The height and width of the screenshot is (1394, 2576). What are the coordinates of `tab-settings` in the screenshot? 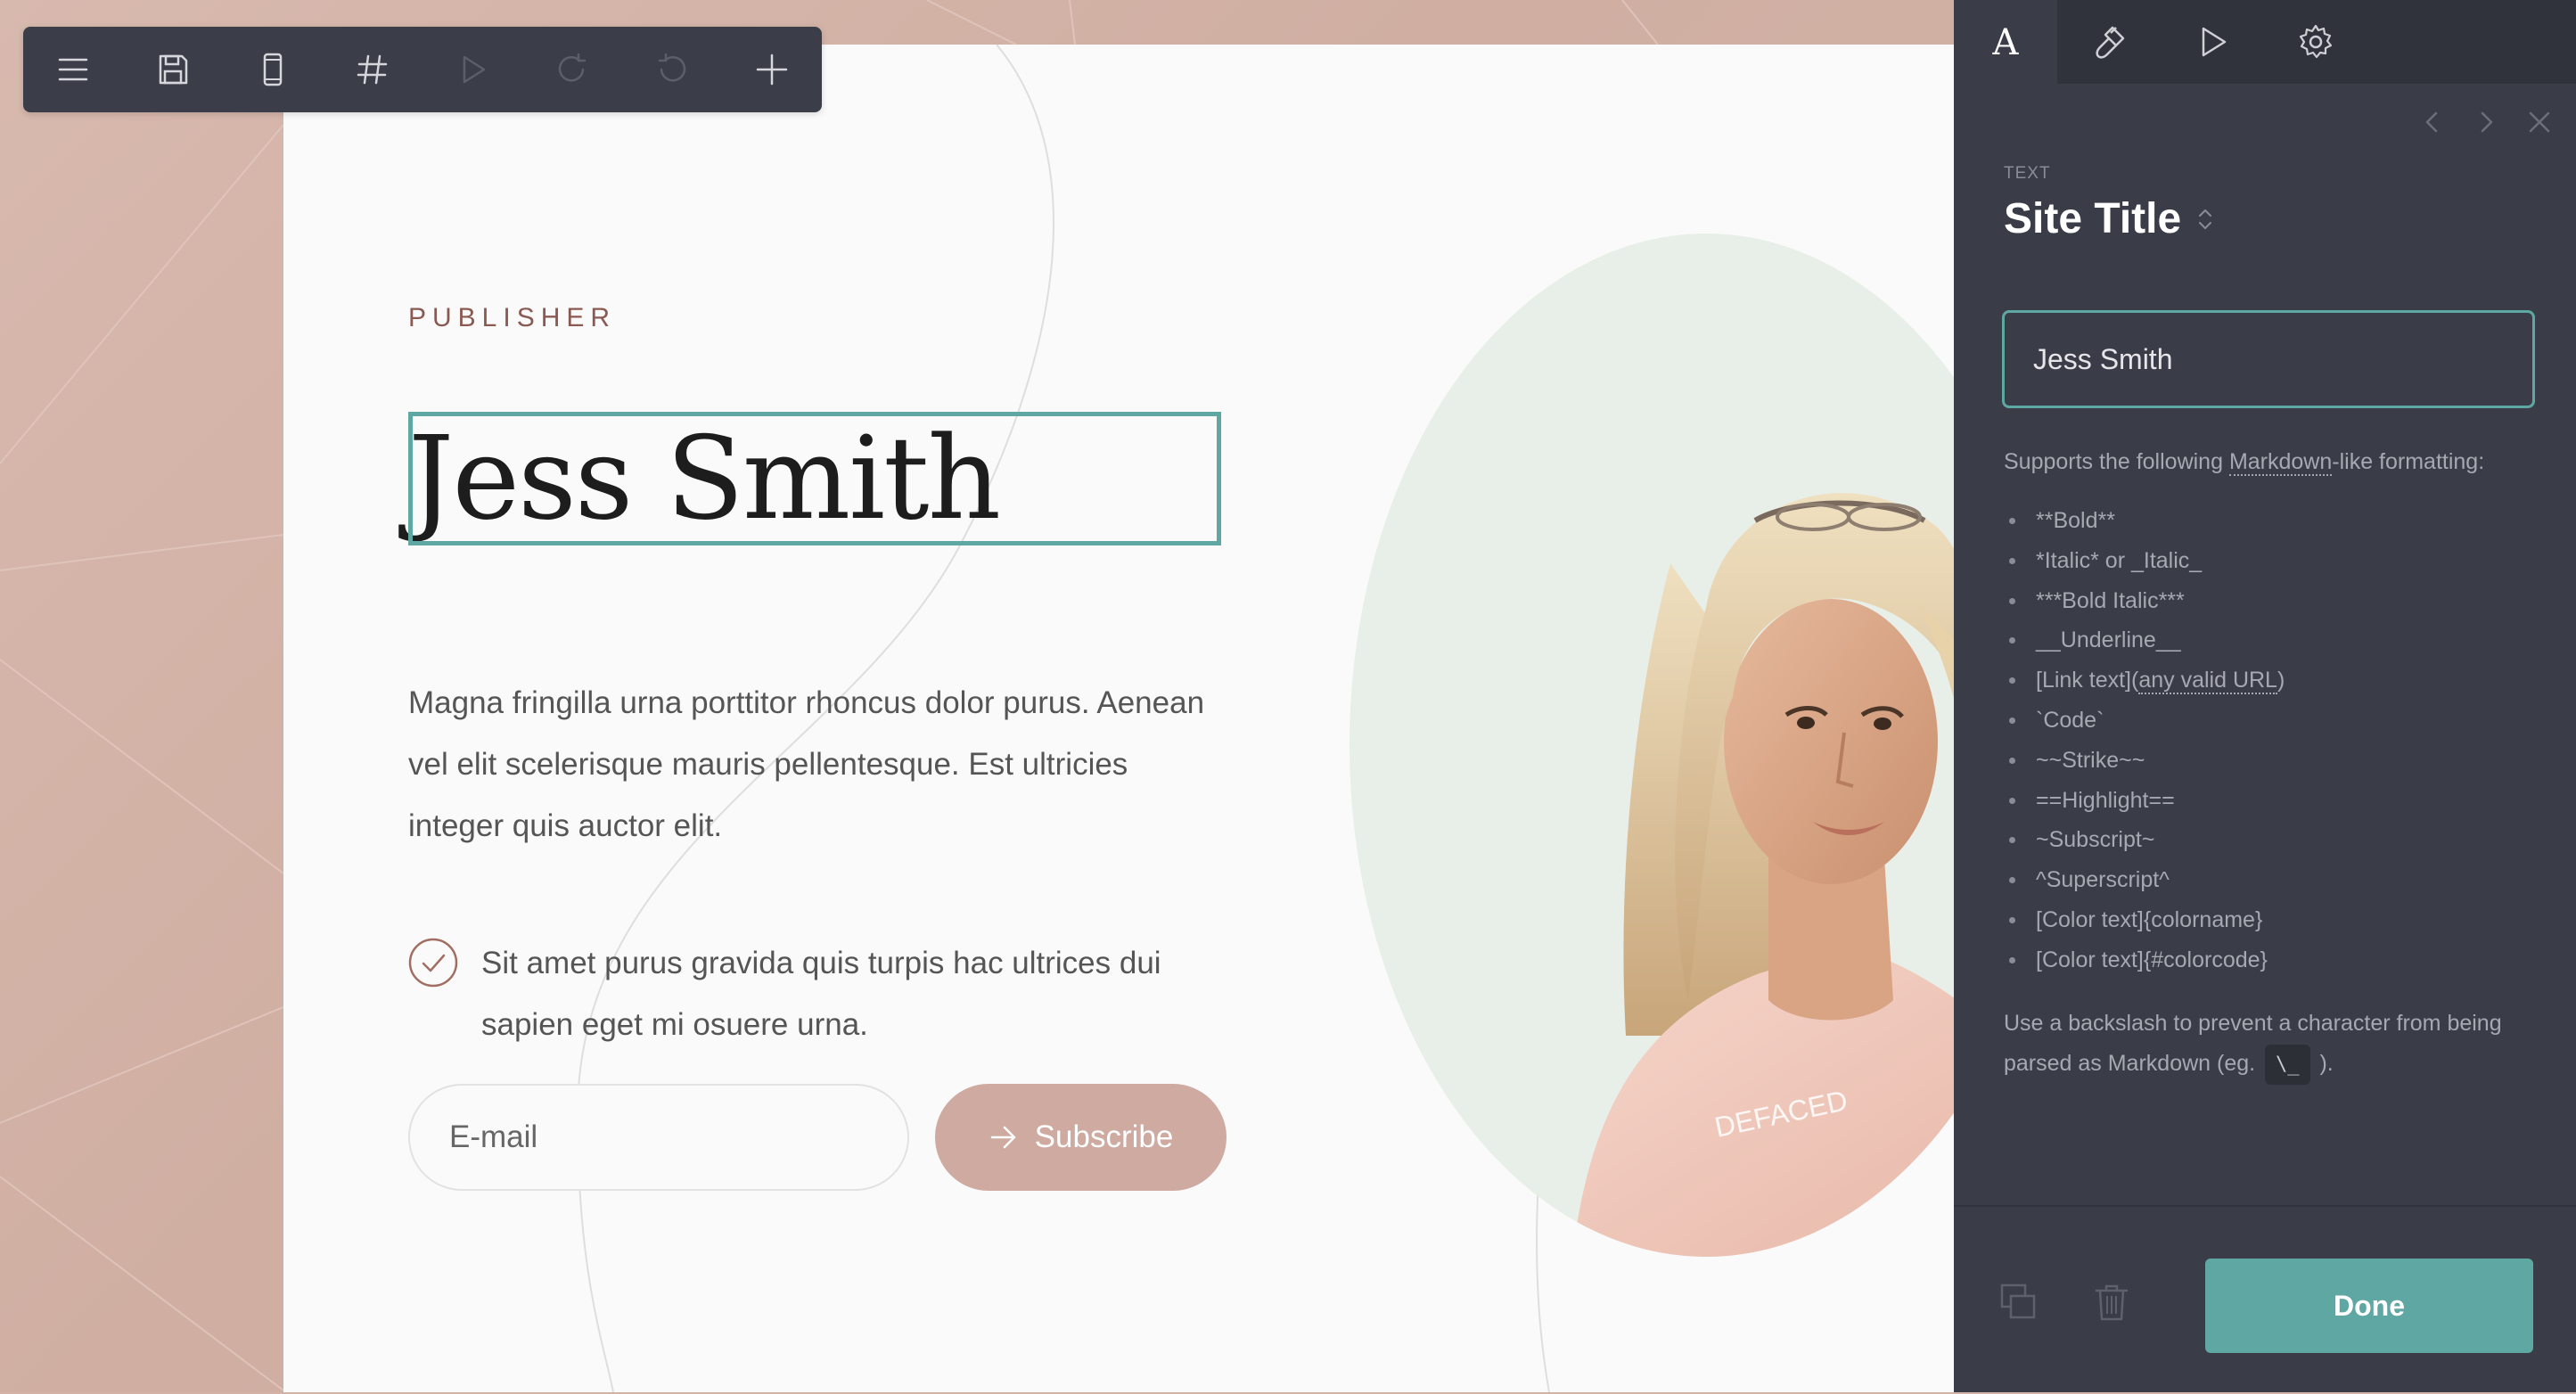 It's located at (2315, 42).